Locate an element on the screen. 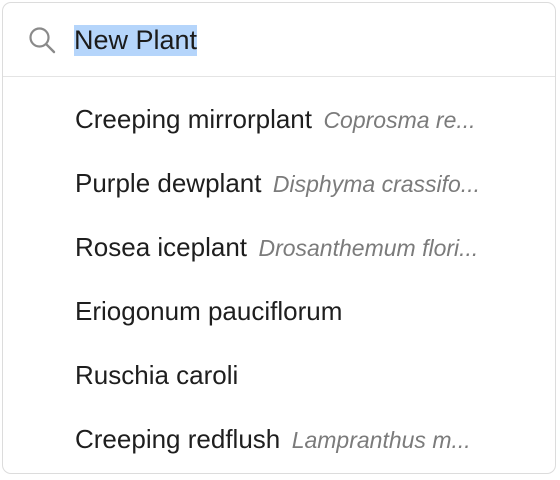 The height and width of the screenshot is (480, 560). result-common-name: Ruschia caroli is located at coordinates (157, 375).